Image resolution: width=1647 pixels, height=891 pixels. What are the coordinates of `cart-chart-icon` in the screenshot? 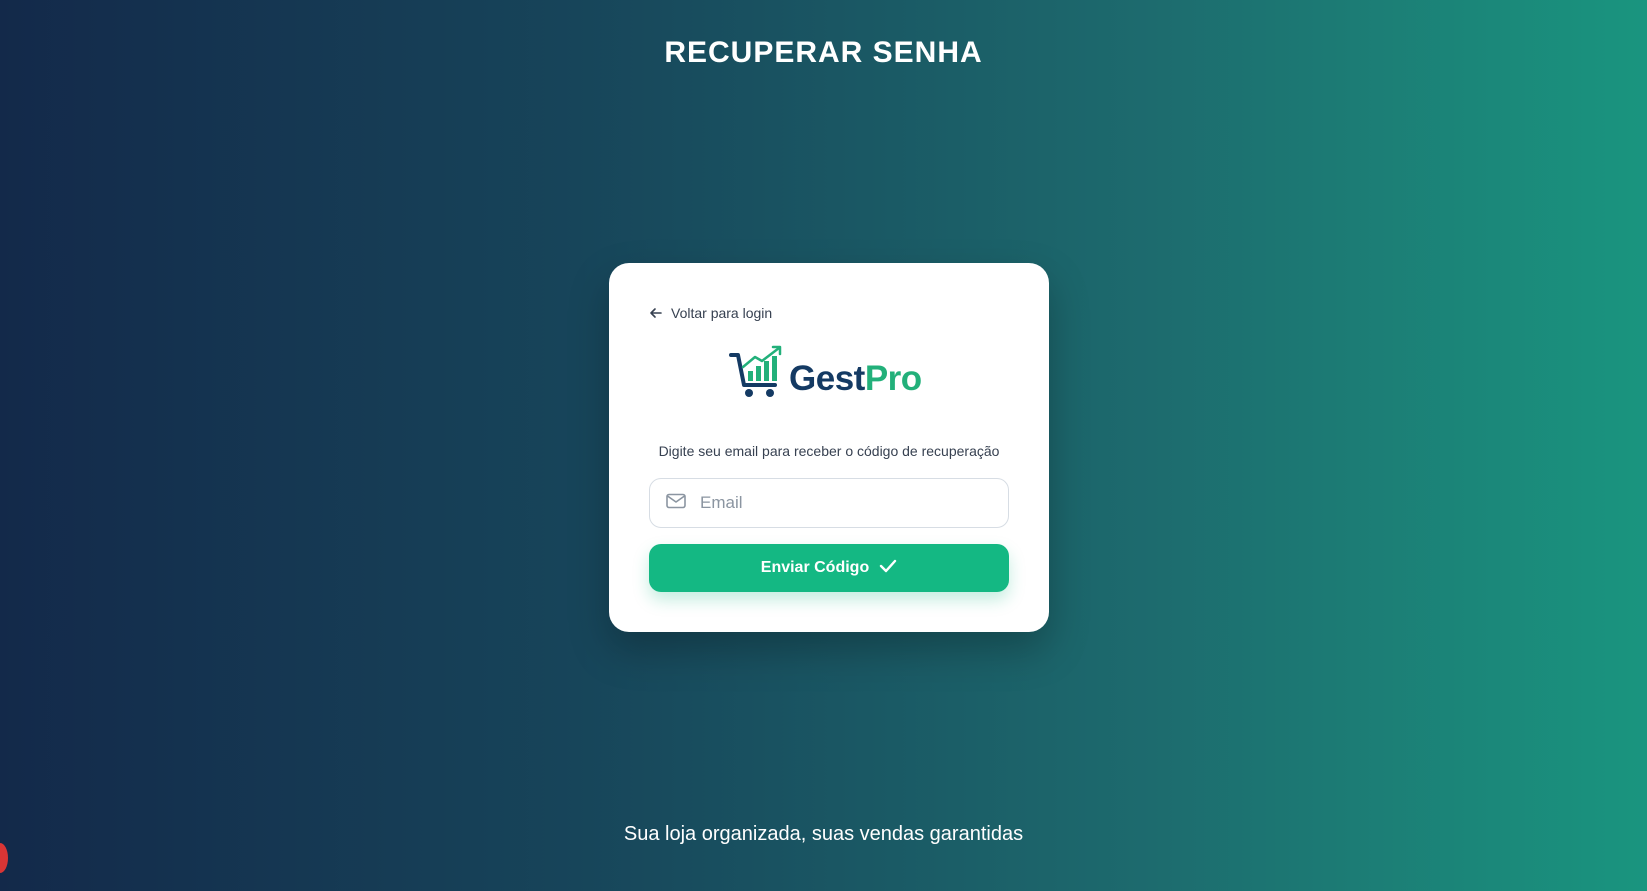 It's located at (757, 374).